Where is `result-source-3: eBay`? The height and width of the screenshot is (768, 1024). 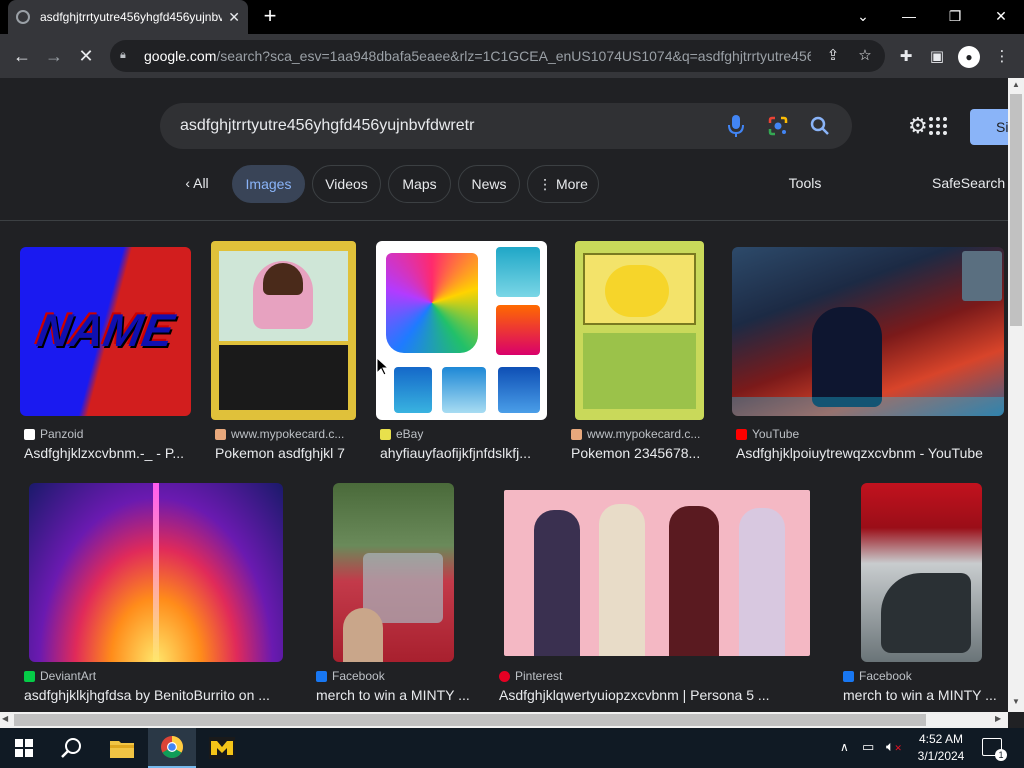 result-source-3: eBay is located at coordinates (401, 434).